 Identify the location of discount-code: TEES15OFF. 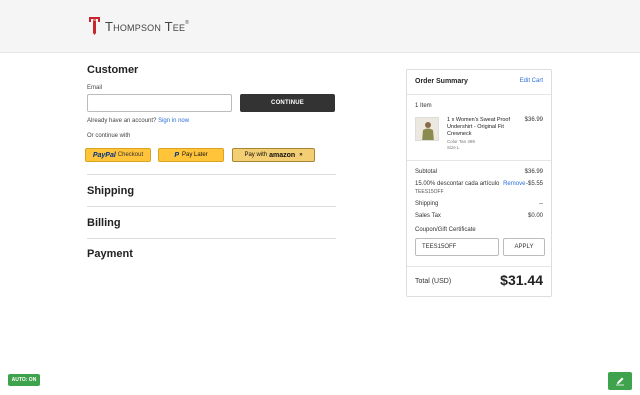
(429, 192).